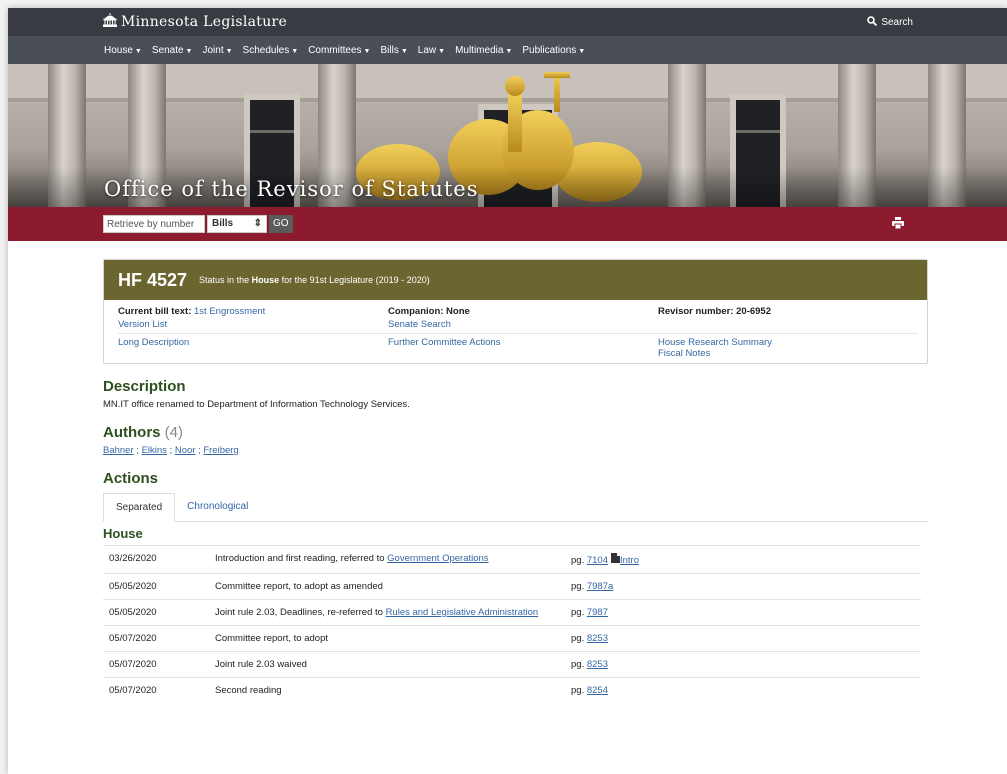 The height and width of the screenshot is (774, 1007). What do you see at coordinates (237, 224) in the screenshot?
I see `document-type-select: Bills ⇕` at bounding box center [237, 224].